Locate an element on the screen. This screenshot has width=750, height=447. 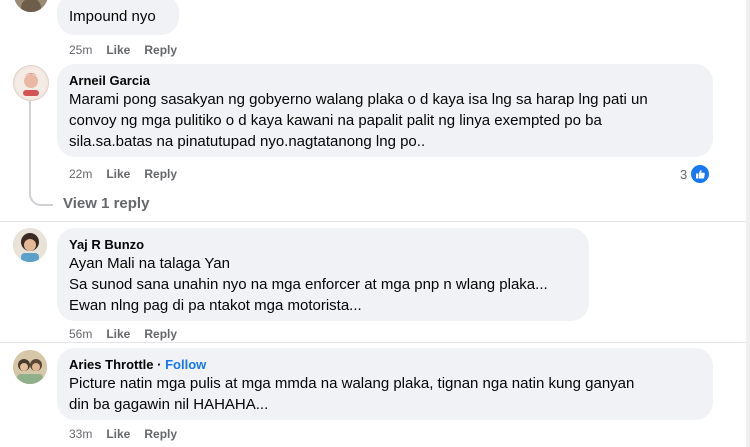
comment-author-row: Aries Throttle · Follow is located at coordinates (385, 364).